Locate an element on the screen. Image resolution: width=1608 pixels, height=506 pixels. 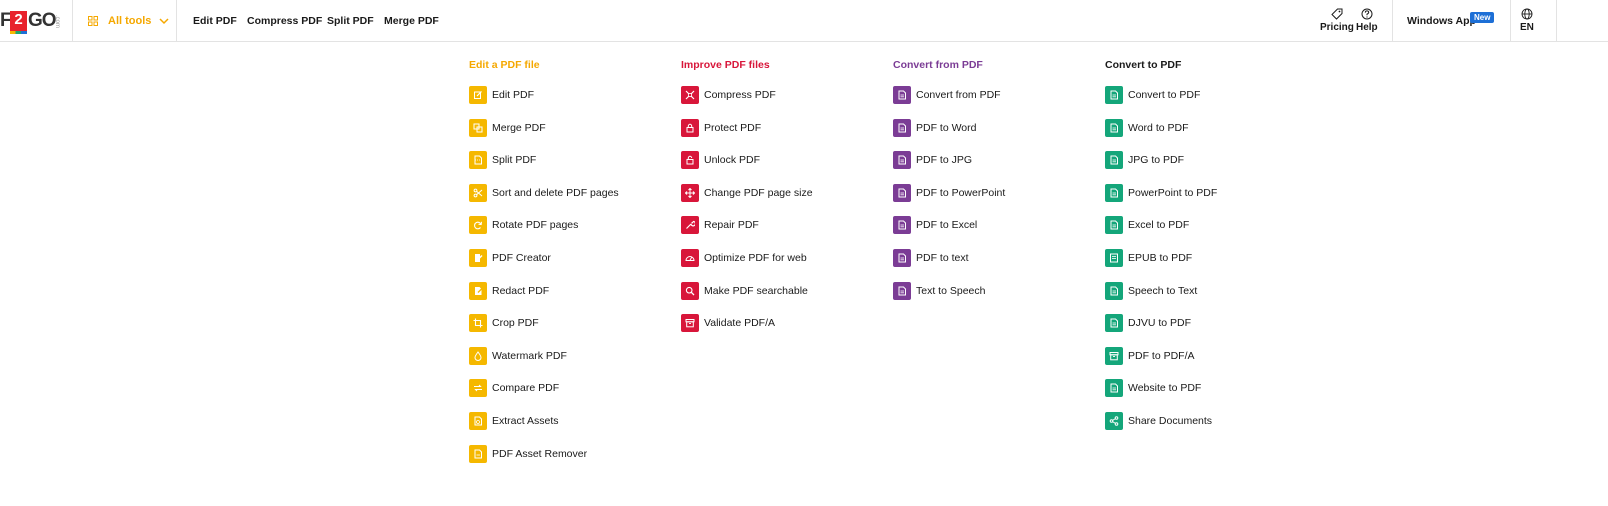
menu-item-unlock-pdf: Unlock PDF is located at coordinates (720, 160).